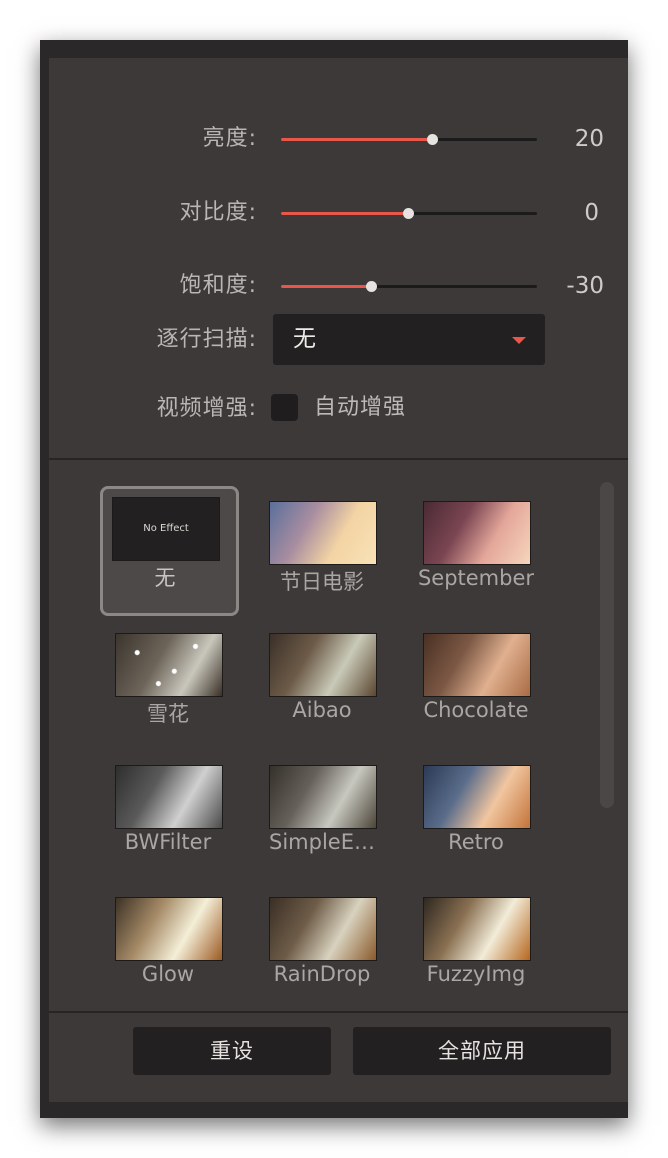  I want to click on brightness-value: 20, so click(589, 139).